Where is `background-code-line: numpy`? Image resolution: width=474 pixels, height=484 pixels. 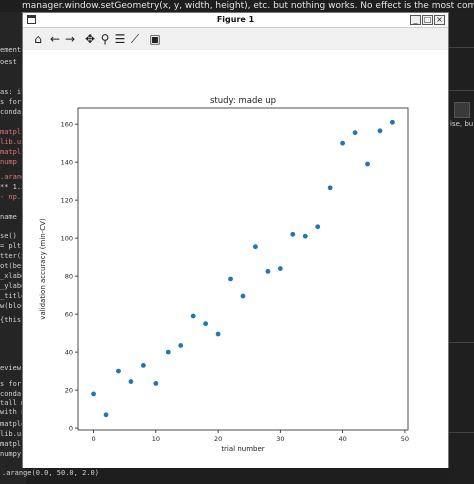 background-code-line: numpy is located at coordinates (11, 454).